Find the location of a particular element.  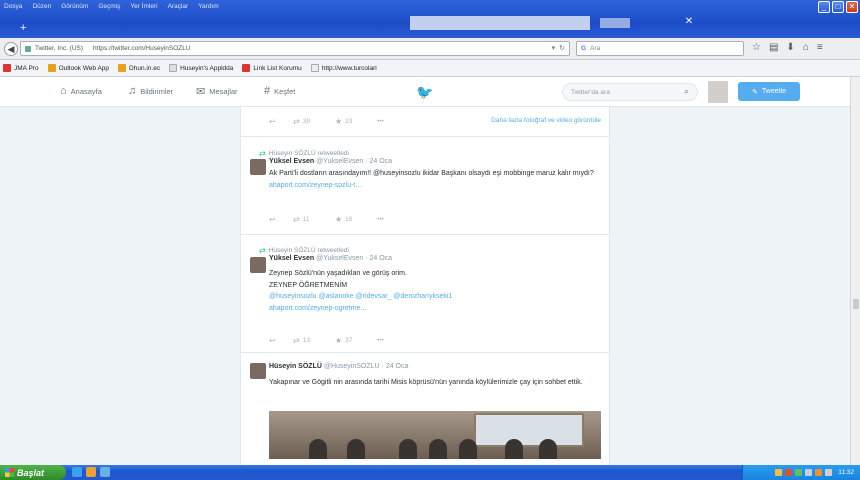

search-bar: G Ara is located at coordinates (660, 48).